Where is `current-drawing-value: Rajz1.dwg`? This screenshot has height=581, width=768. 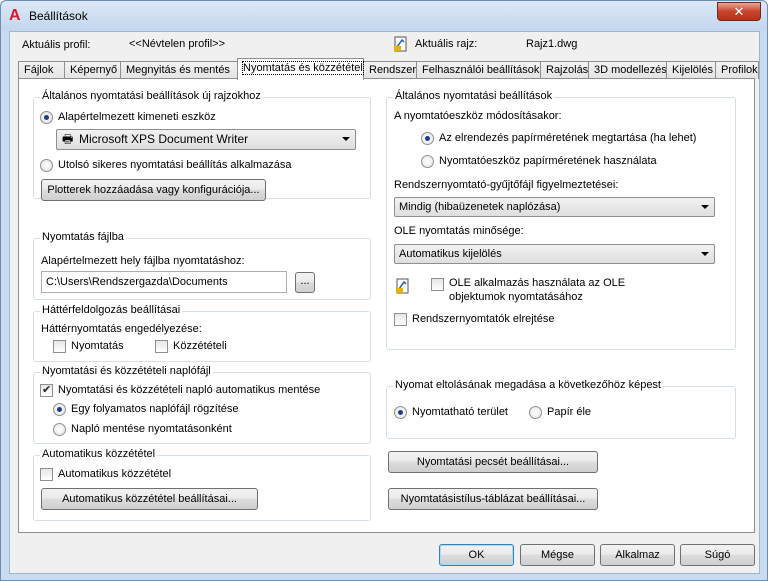
current-drawing-value: Rajz1.dwg is located at coordinates (552, 44).